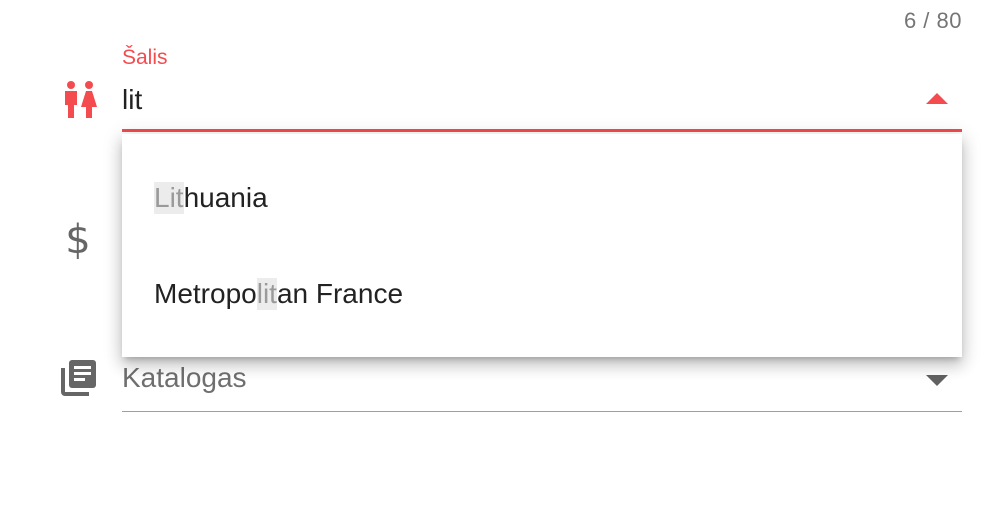 The height and width of the screenshot is (520, 996). What do you see at coordinates (542, 411) in the screenshot?
I see `catalog-field-underline` at bounding box center [542, 411].